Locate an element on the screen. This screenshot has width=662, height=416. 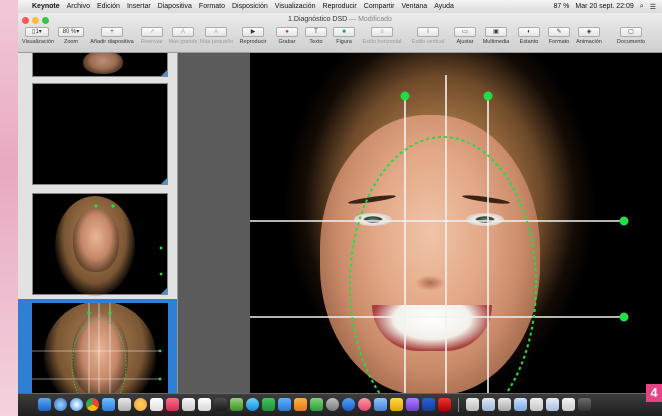
shape-icon: ■ is located at coordinates (344, 32).